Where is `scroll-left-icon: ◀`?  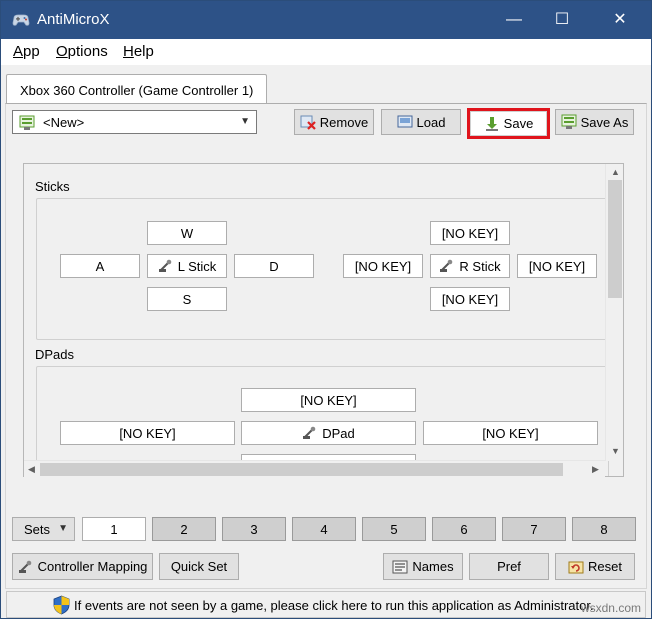
scroll-left-icon: ◀ is located at coordinates (31, 469).